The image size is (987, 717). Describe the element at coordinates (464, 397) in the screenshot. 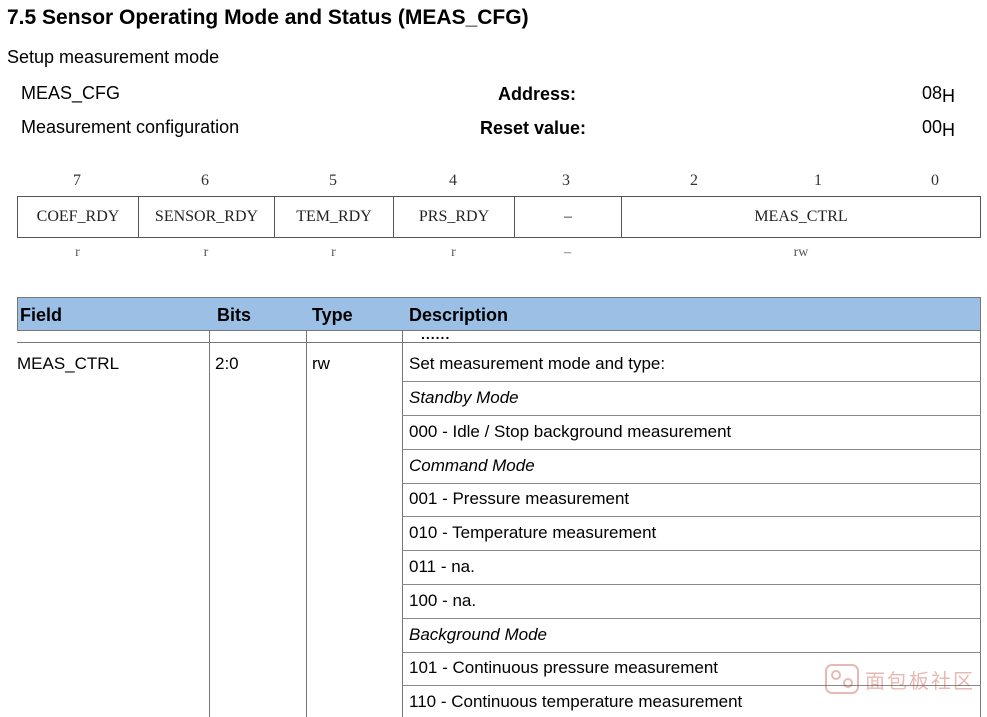

I see `description-mode-heading: Standby Mode` at that location.